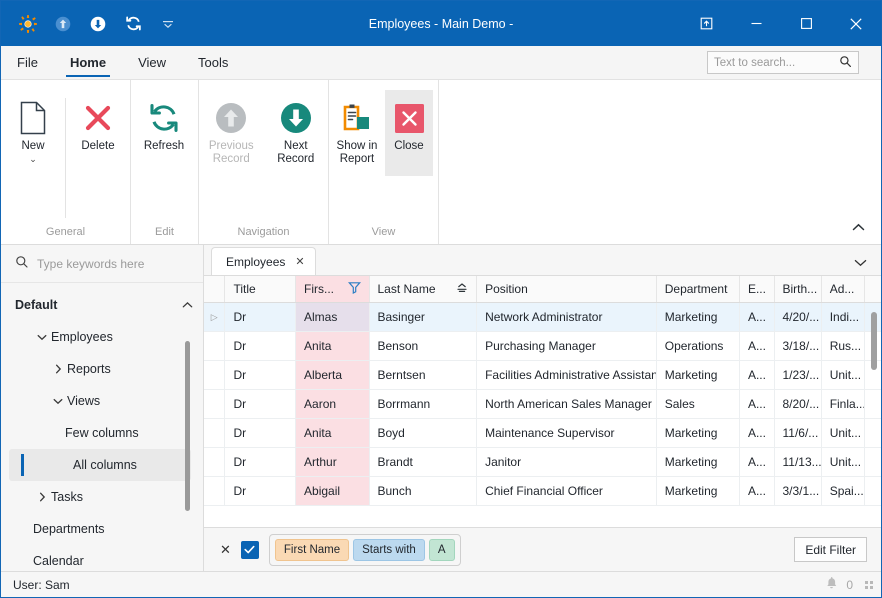 The image size is (882, 598). What do you see at coordinates (354, 289) in the screenshot?
I see `filter-icon` at bounding box center [354, 289].